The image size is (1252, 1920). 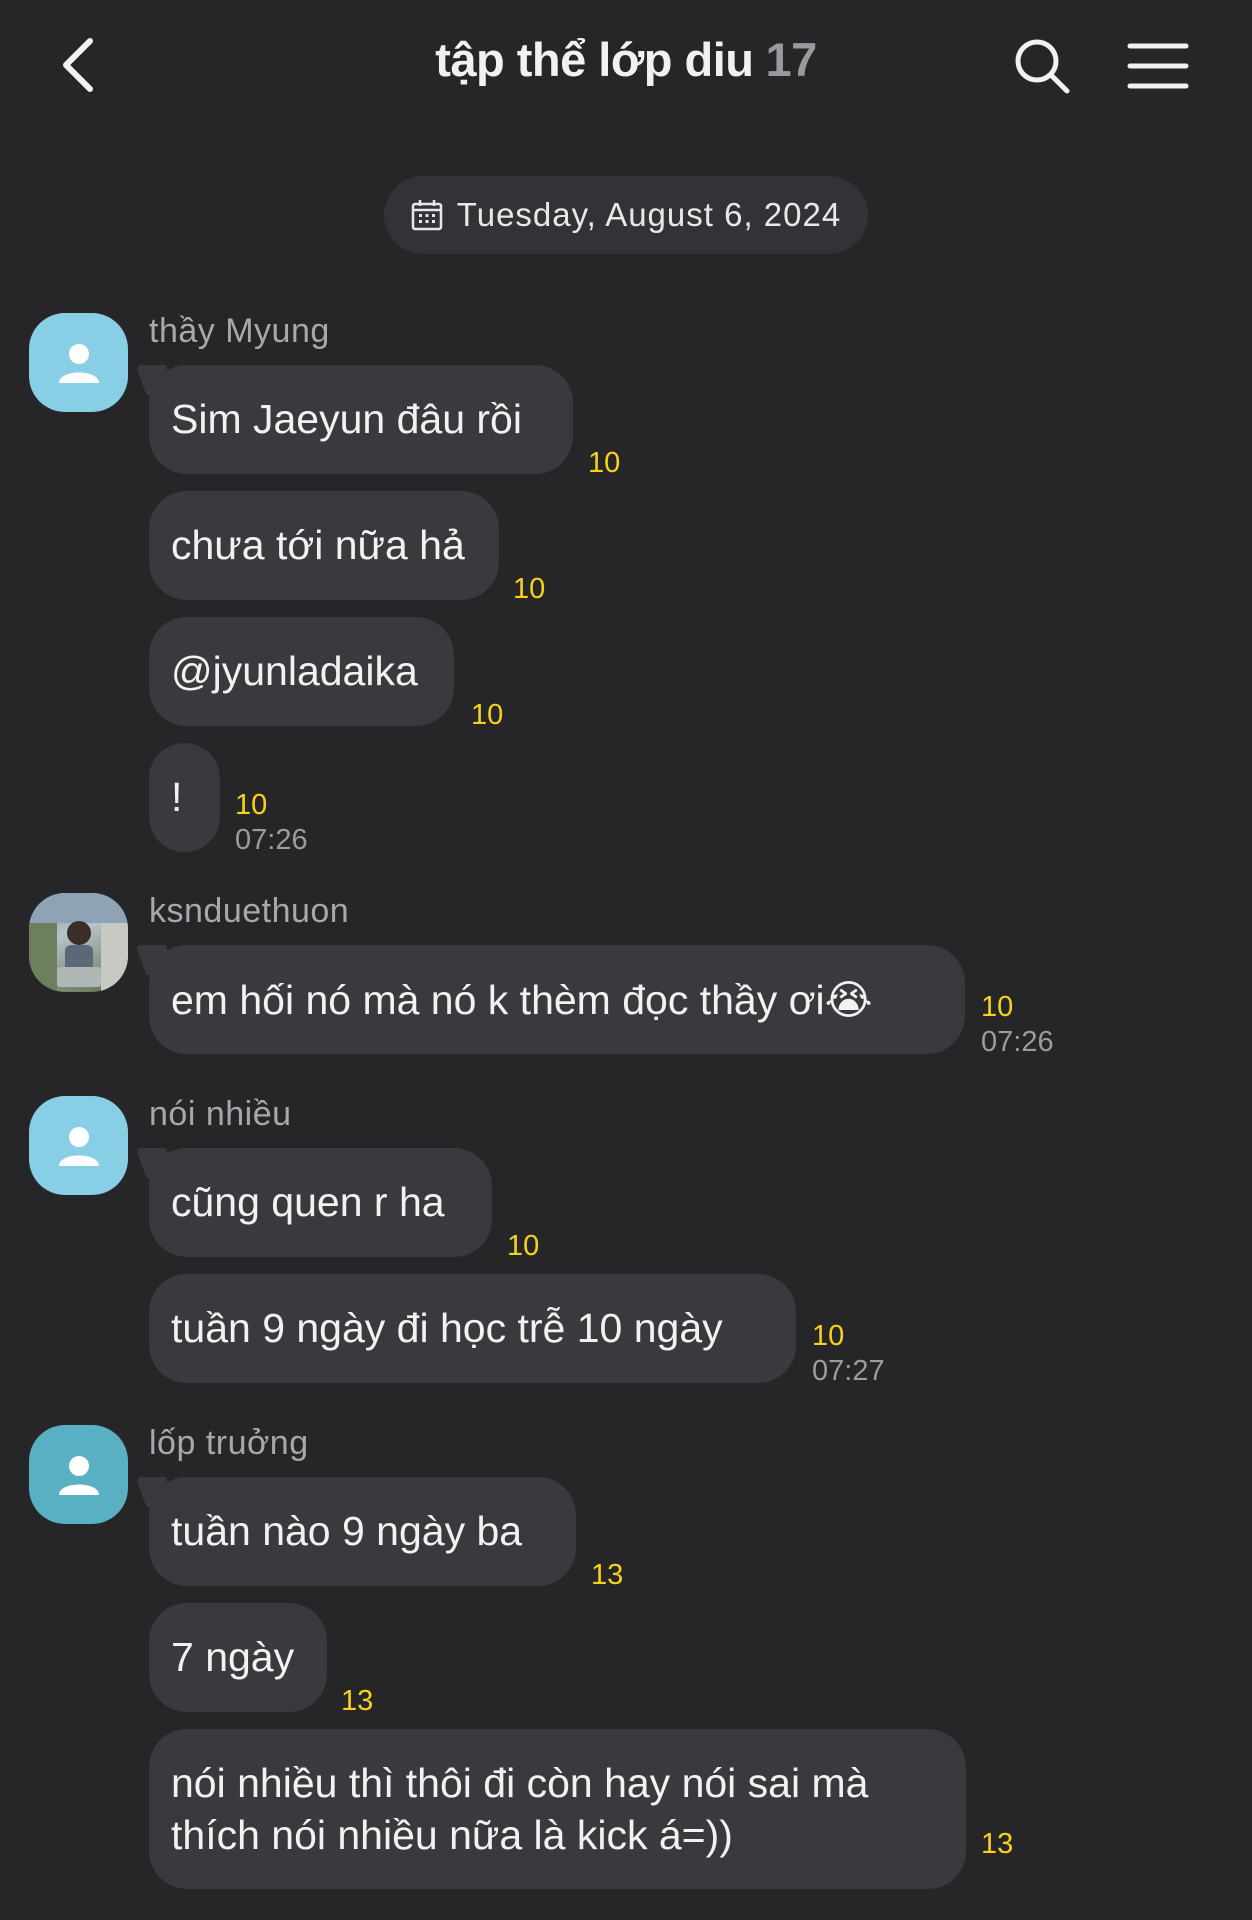 I want to click on message-text: @jyunladaika, so click(x=294, y=671).